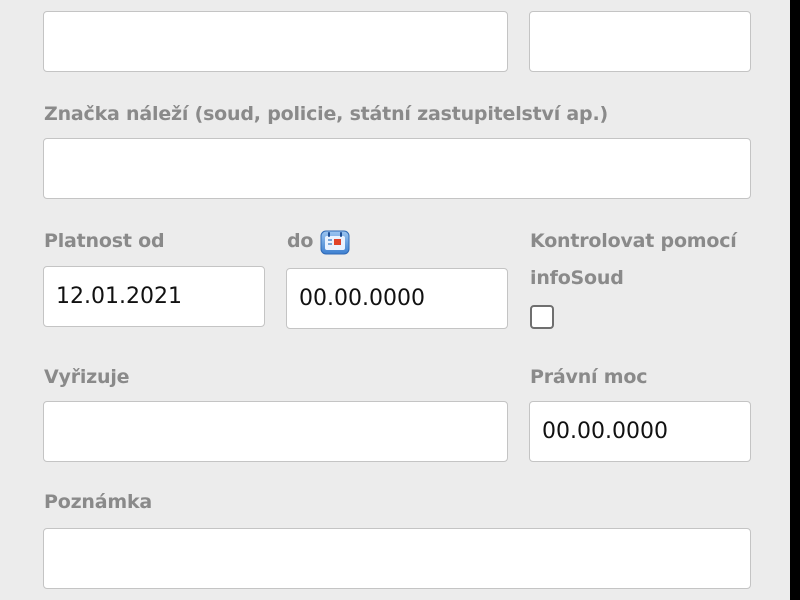 The width and height of the screenshot is (800, 600). Describe the element at coordinates (397, 558) in the screenshot. I see `poznamka-field` at that location.